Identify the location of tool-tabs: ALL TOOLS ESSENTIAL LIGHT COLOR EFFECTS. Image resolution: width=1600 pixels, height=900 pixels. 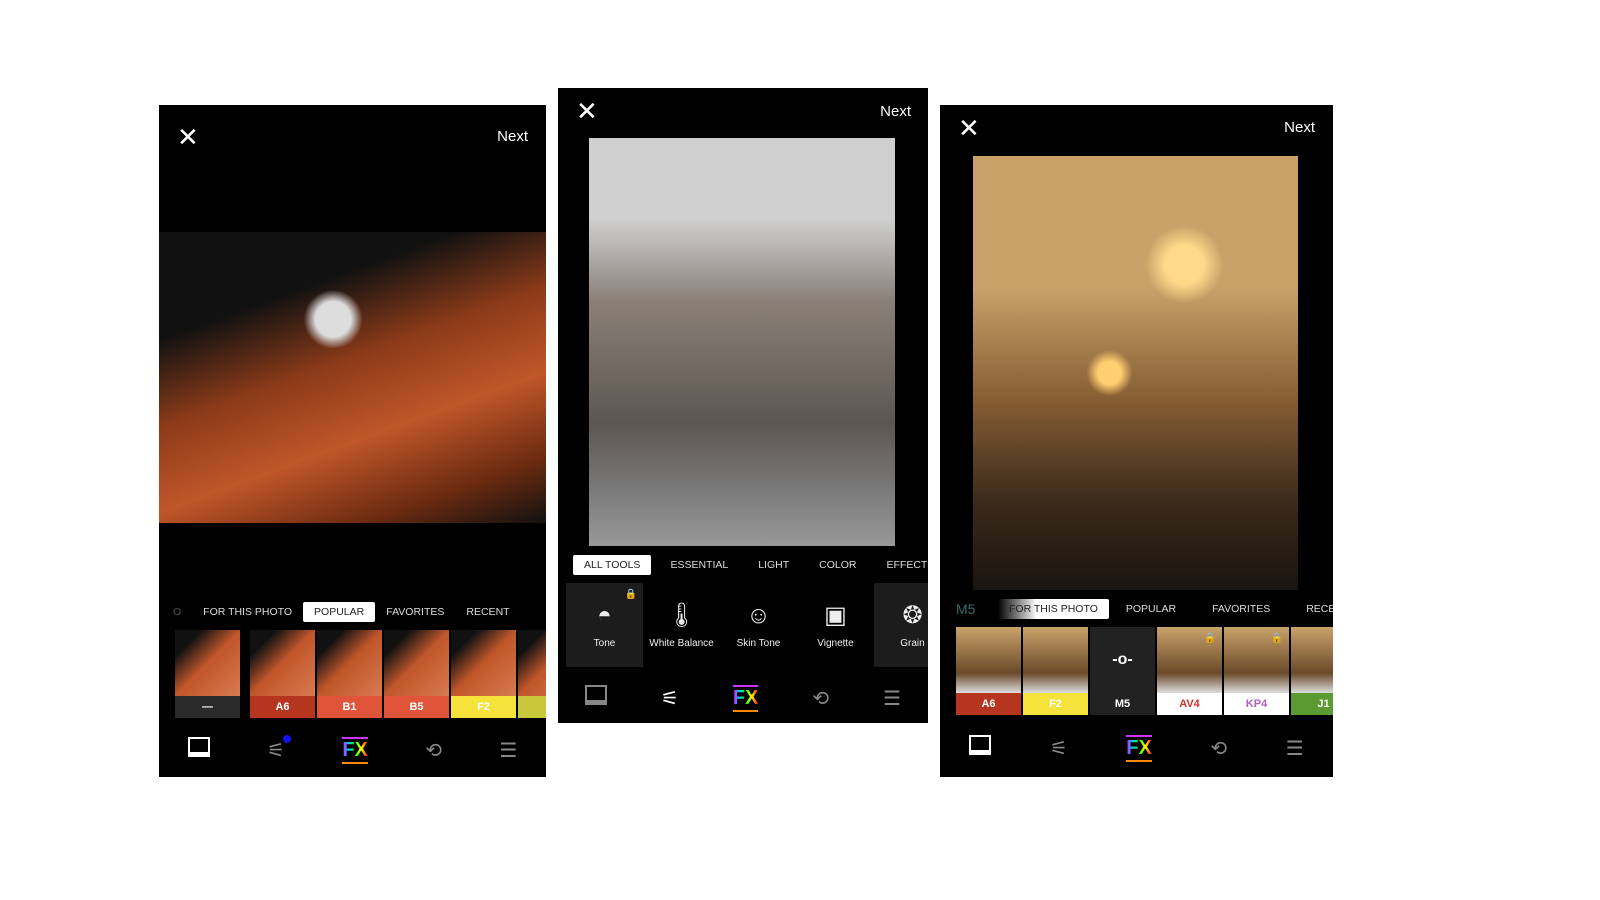
(750, 565).